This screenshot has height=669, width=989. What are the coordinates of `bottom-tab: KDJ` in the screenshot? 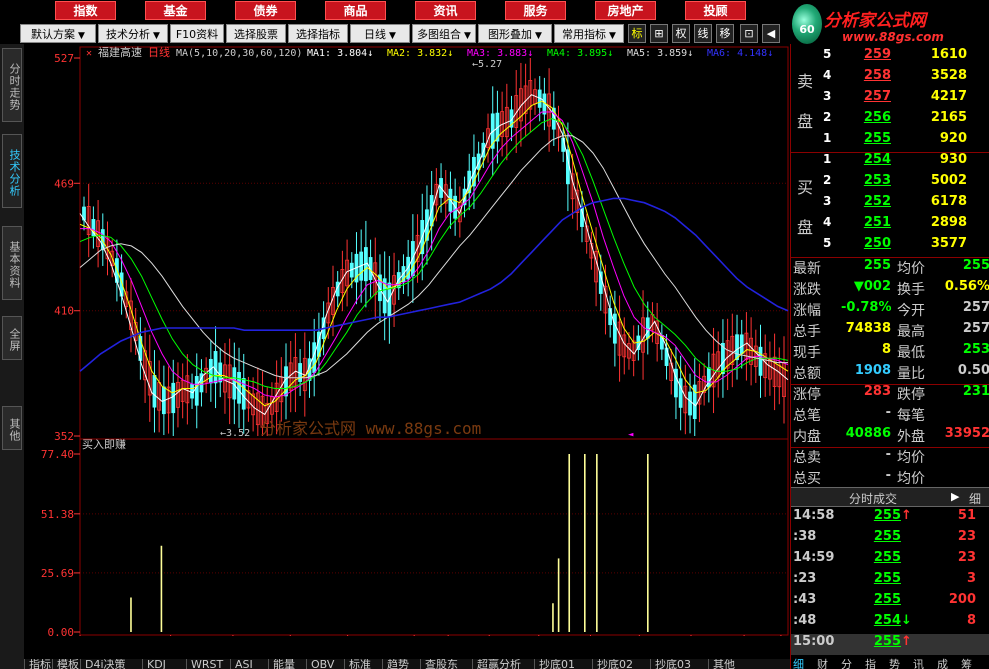 It's located at (164, 664).